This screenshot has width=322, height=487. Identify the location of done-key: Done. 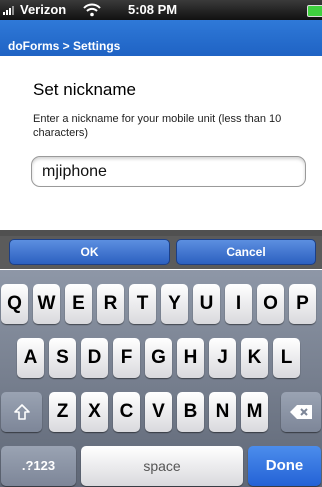
(284, 466).